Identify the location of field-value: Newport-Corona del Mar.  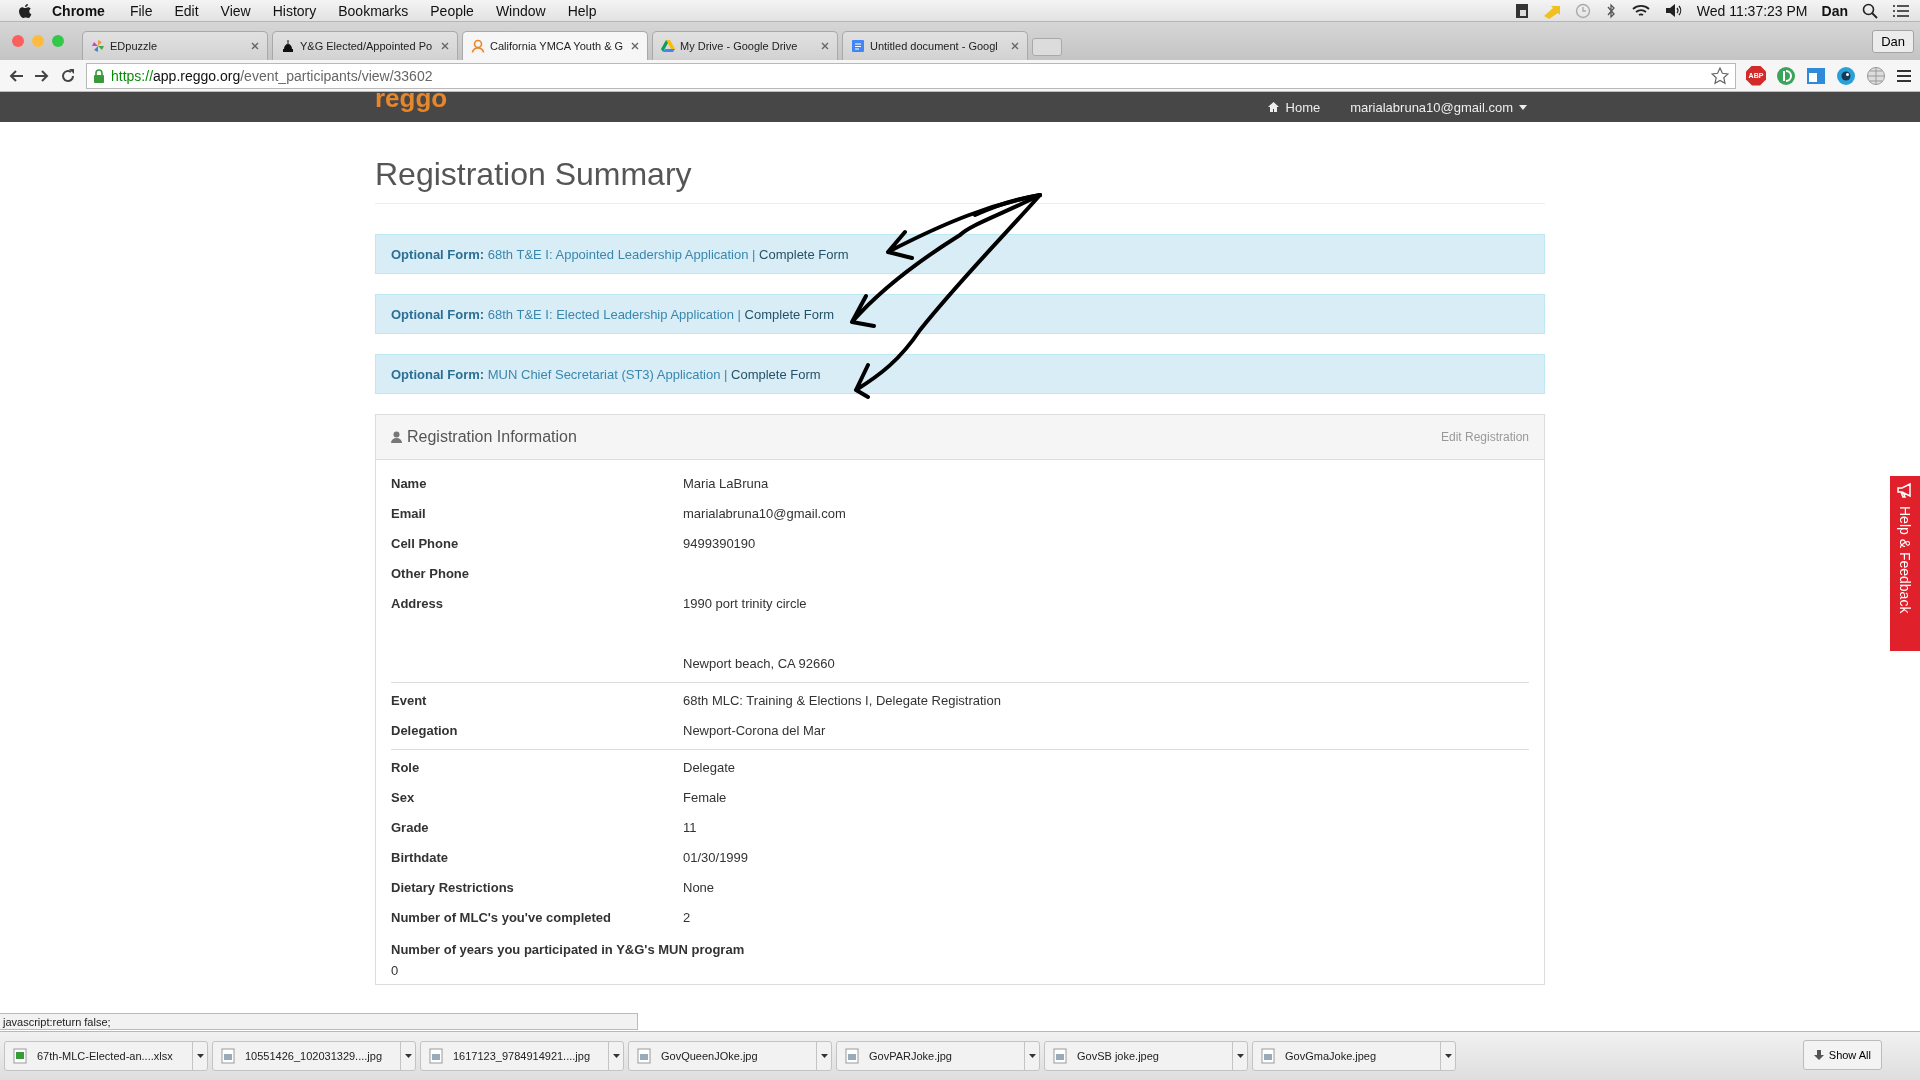
(754, 731).